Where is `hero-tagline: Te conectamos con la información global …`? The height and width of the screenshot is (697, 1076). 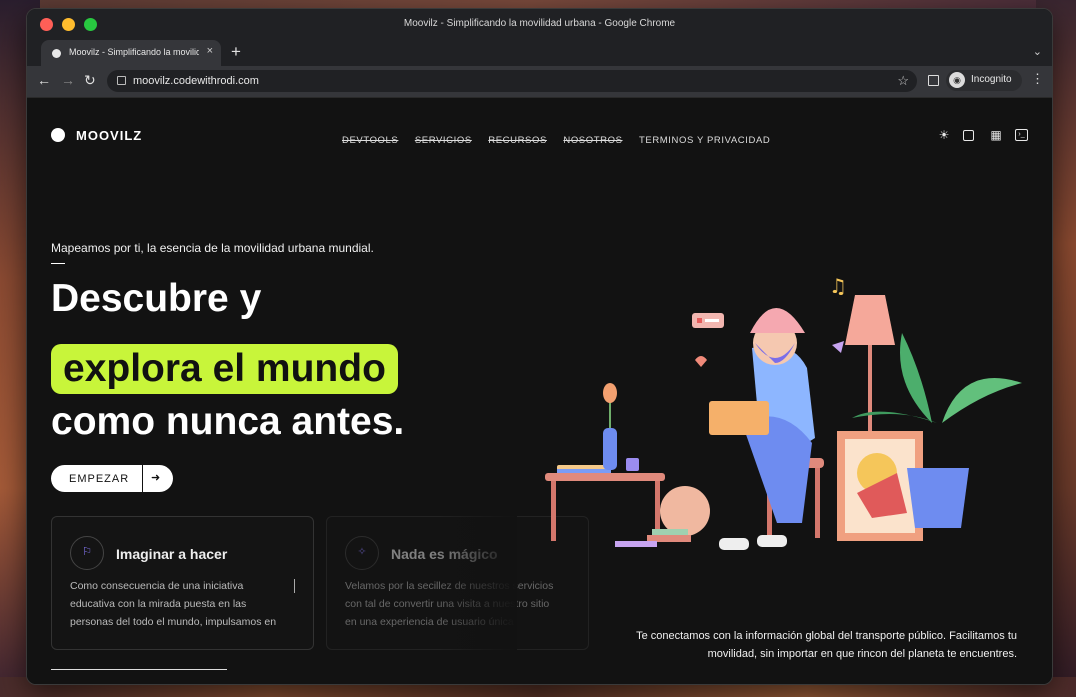
hero-tagline: Te conectamos con la información global … is located at coordinates (826, 645).